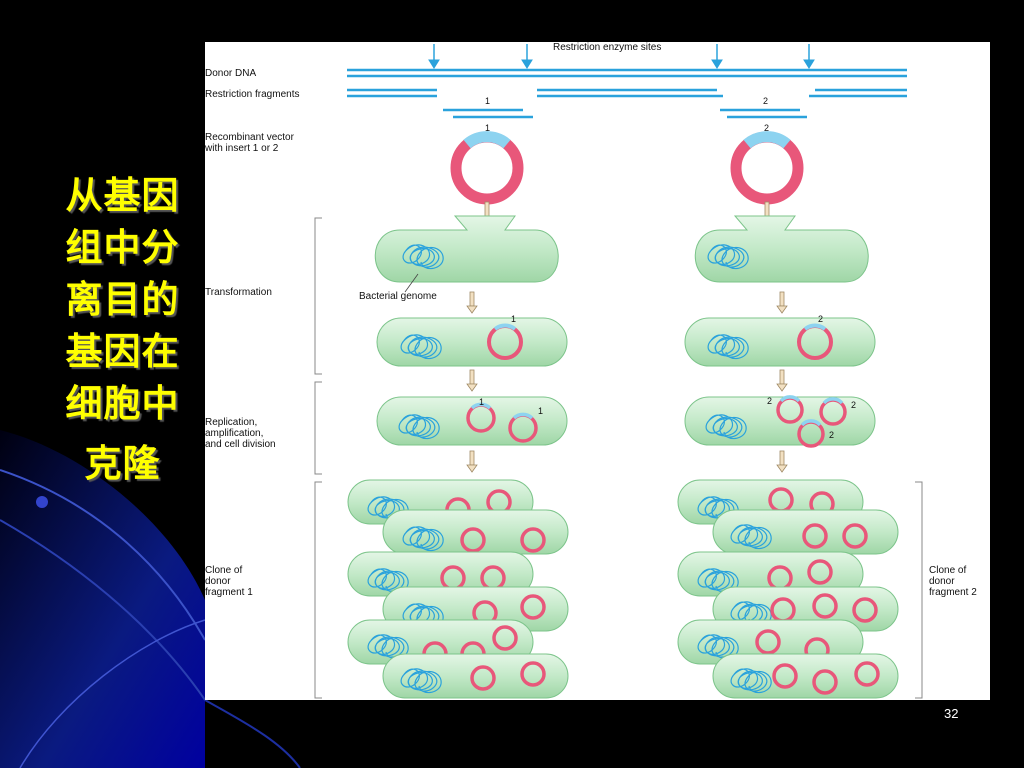 The image size is (1024, 768). Describe the element at coordinates (252, 94) in the screenshot. I see `restriction-fragments-label: Restriction fragments` at that location.